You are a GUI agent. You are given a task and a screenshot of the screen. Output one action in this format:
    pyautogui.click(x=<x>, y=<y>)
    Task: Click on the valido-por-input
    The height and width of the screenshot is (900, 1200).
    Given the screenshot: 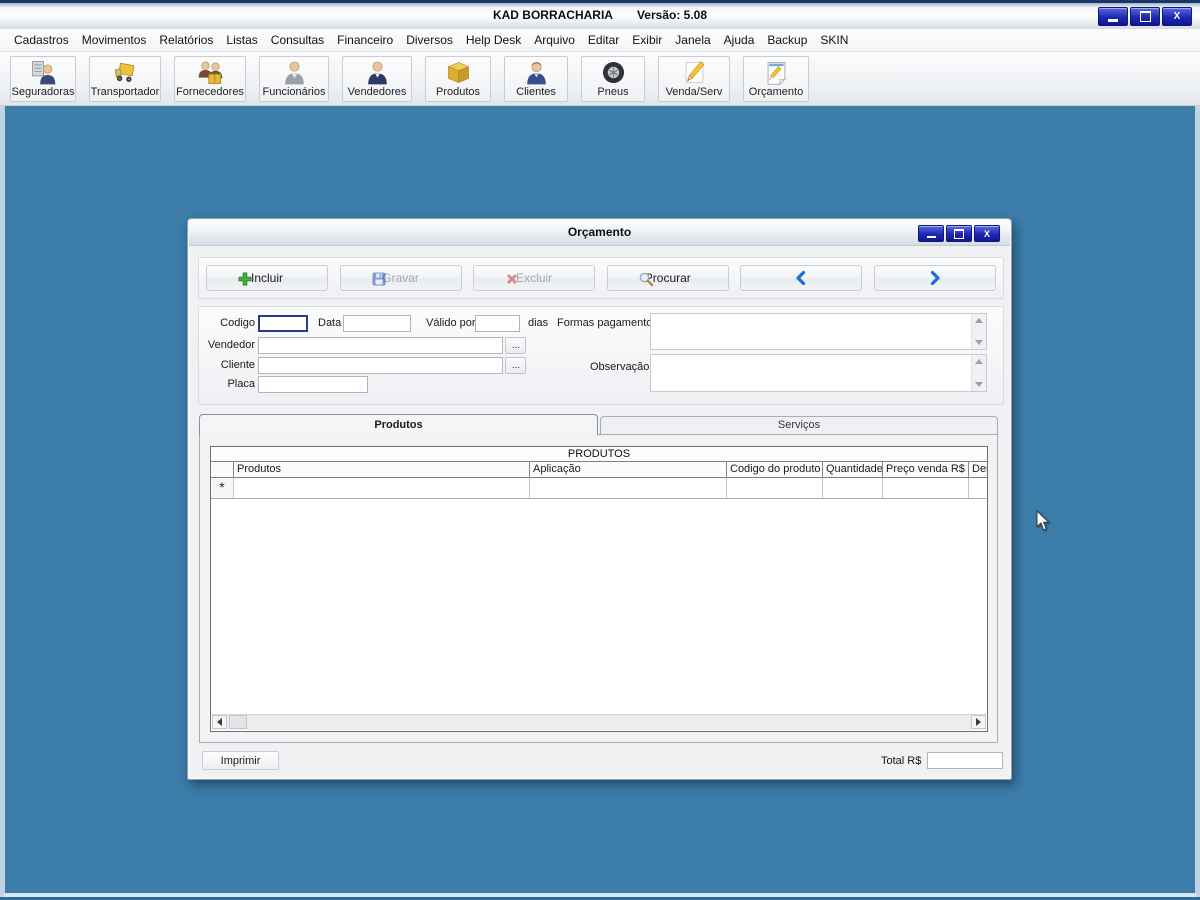 What is the action you would take?
    pyautogui.click(x=497, y=323)
    